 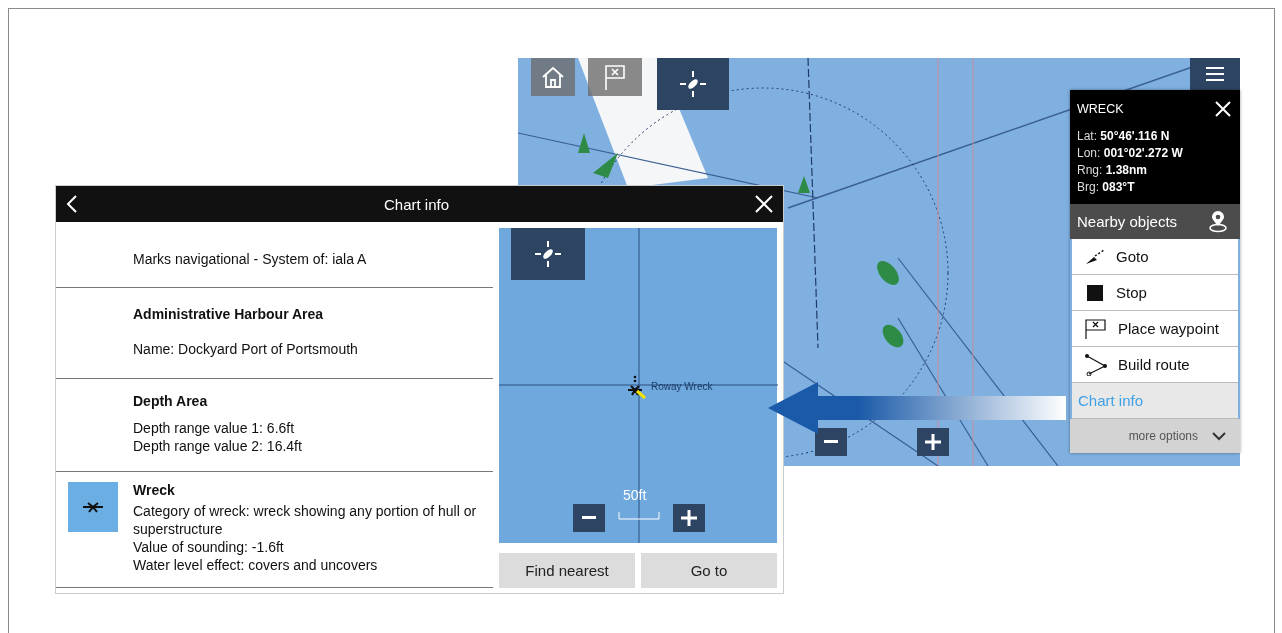 I want to click on more-options-button: more options, so click(x=1155, y=436).